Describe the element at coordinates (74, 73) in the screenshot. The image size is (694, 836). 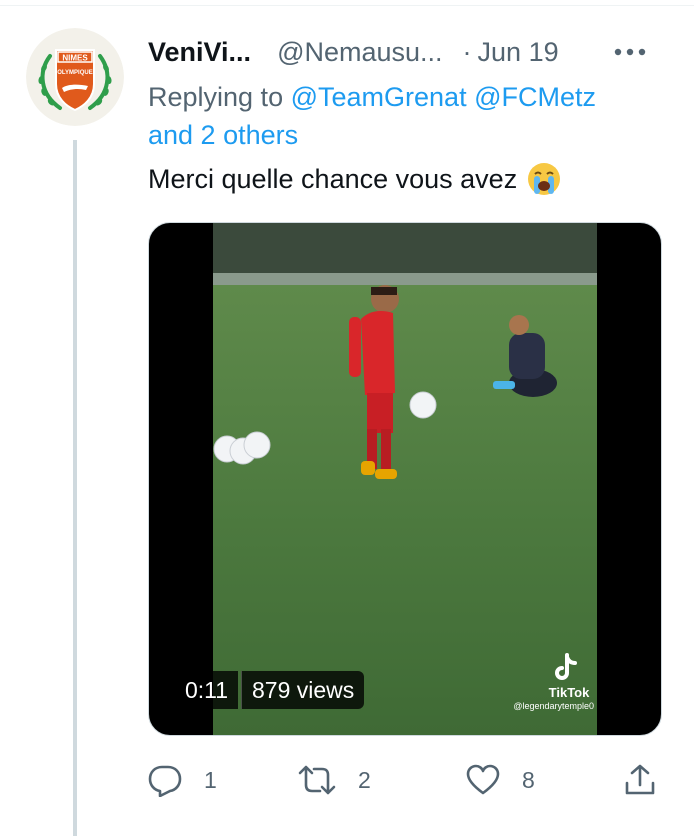
I see `logo-text-bottom: OLYMPIQUE` at that location.